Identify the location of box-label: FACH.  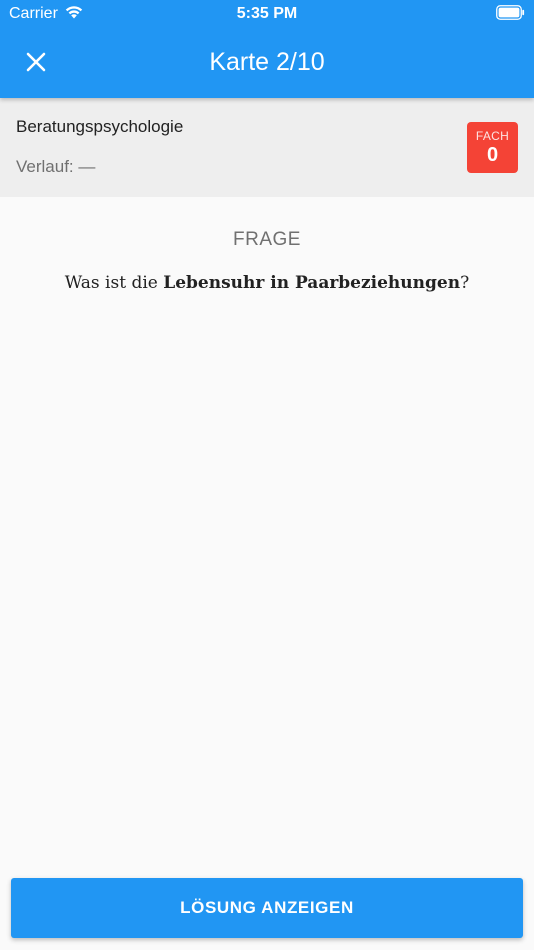
(492, 136).